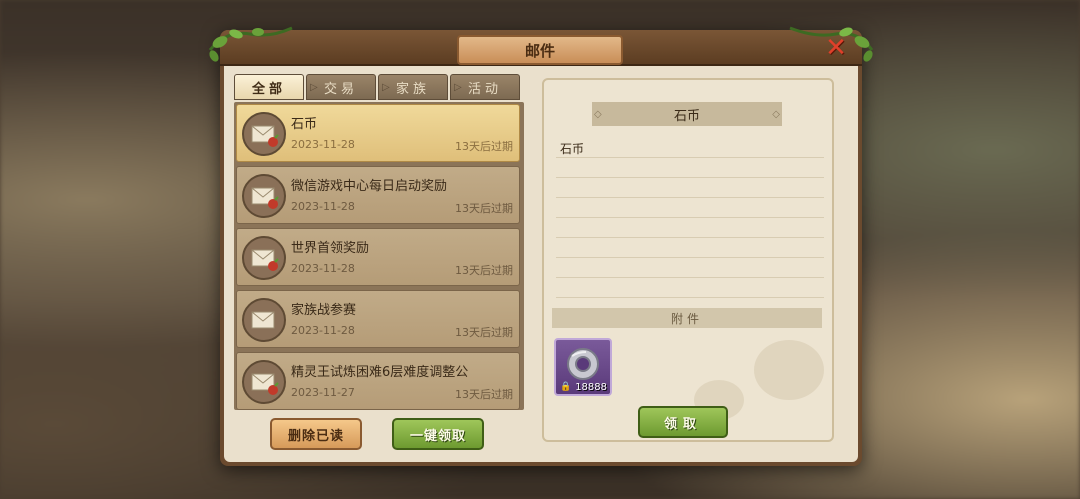  I want to click on close-button: ✕, so click(836, 48).